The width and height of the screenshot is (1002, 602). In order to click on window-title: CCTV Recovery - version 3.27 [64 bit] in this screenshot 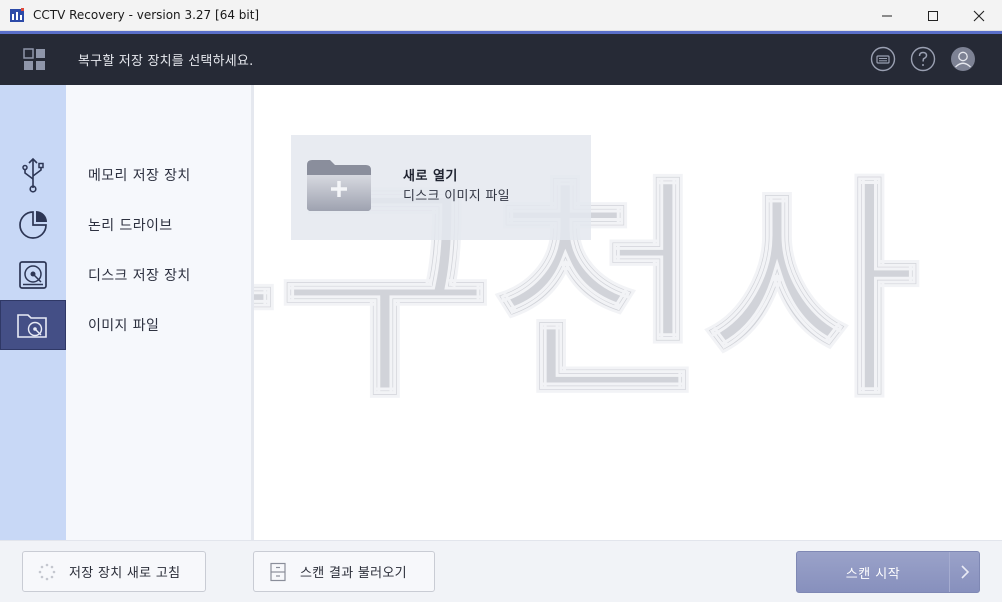, I will do `click(146, 15)`.